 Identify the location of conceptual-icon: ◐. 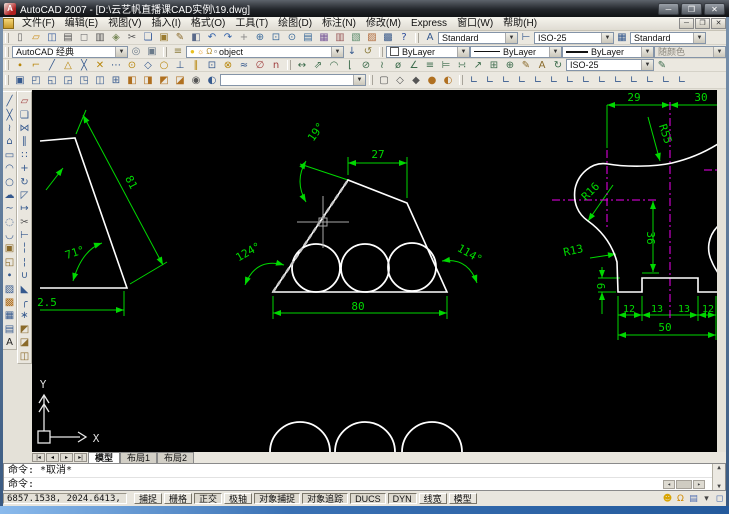
(448, 80).